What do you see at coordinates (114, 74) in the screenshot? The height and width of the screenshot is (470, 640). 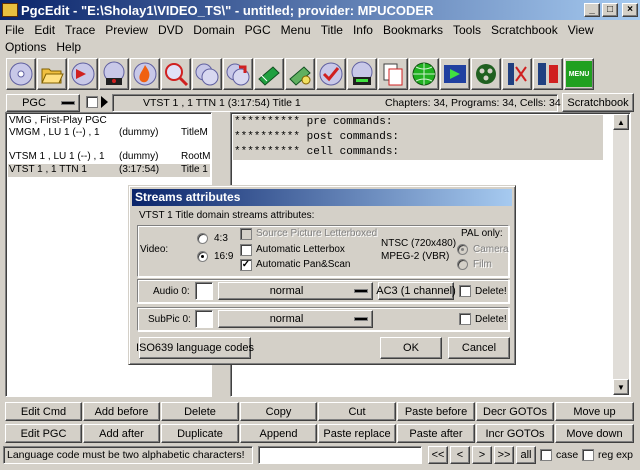 I see `disc-rec-icon` at bounding box center [114, 74].